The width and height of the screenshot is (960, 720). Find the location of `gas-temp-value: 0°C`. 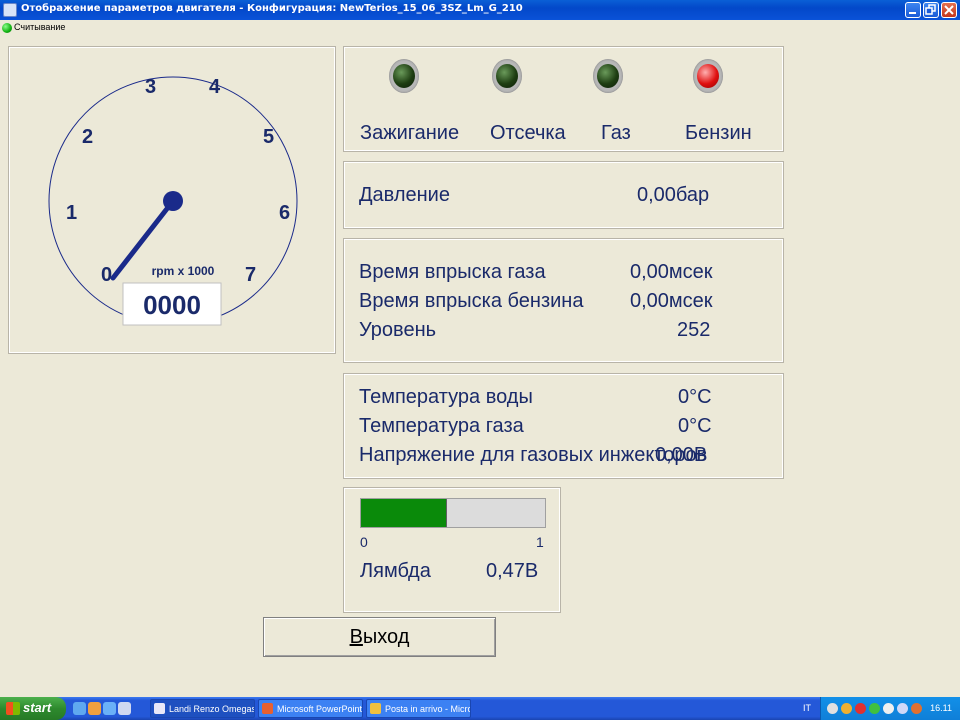

gas-temp-value: 0°C is located at coordinates (695, 426).